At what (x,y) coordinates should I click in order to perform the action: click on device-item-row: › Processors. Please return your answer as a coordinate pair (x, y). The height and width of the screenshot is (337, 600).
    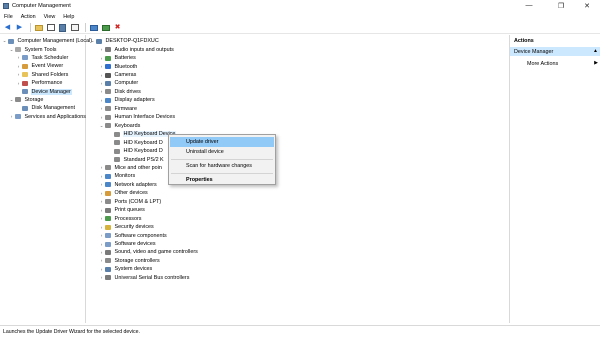
    Looking at the image, I should click on (120, 218).